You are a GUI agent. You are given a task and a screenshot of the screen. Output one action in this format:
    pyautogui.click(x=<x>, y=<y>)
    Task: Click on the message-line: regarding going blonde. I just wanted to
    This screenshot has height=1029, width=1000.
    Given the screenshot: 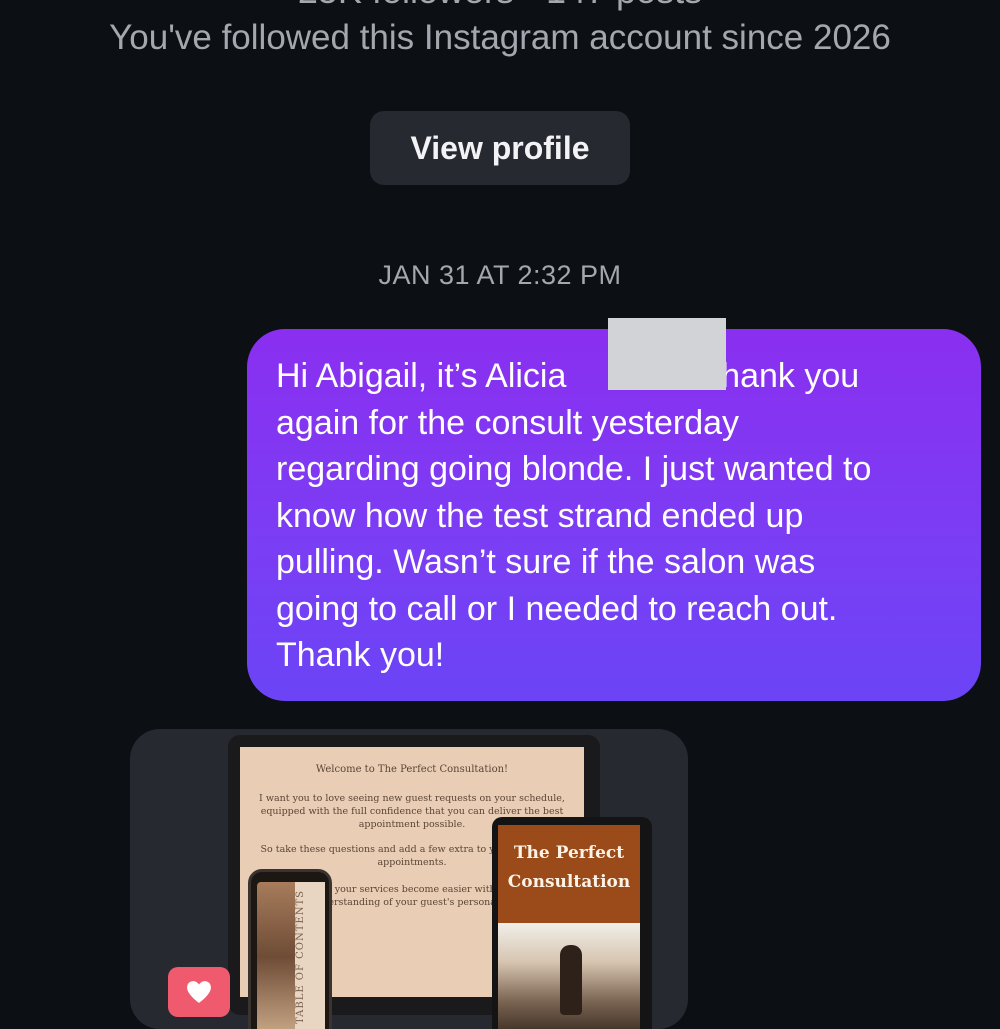 What is the action you would take?
    pyautogui.click(x=574, y=469)
    